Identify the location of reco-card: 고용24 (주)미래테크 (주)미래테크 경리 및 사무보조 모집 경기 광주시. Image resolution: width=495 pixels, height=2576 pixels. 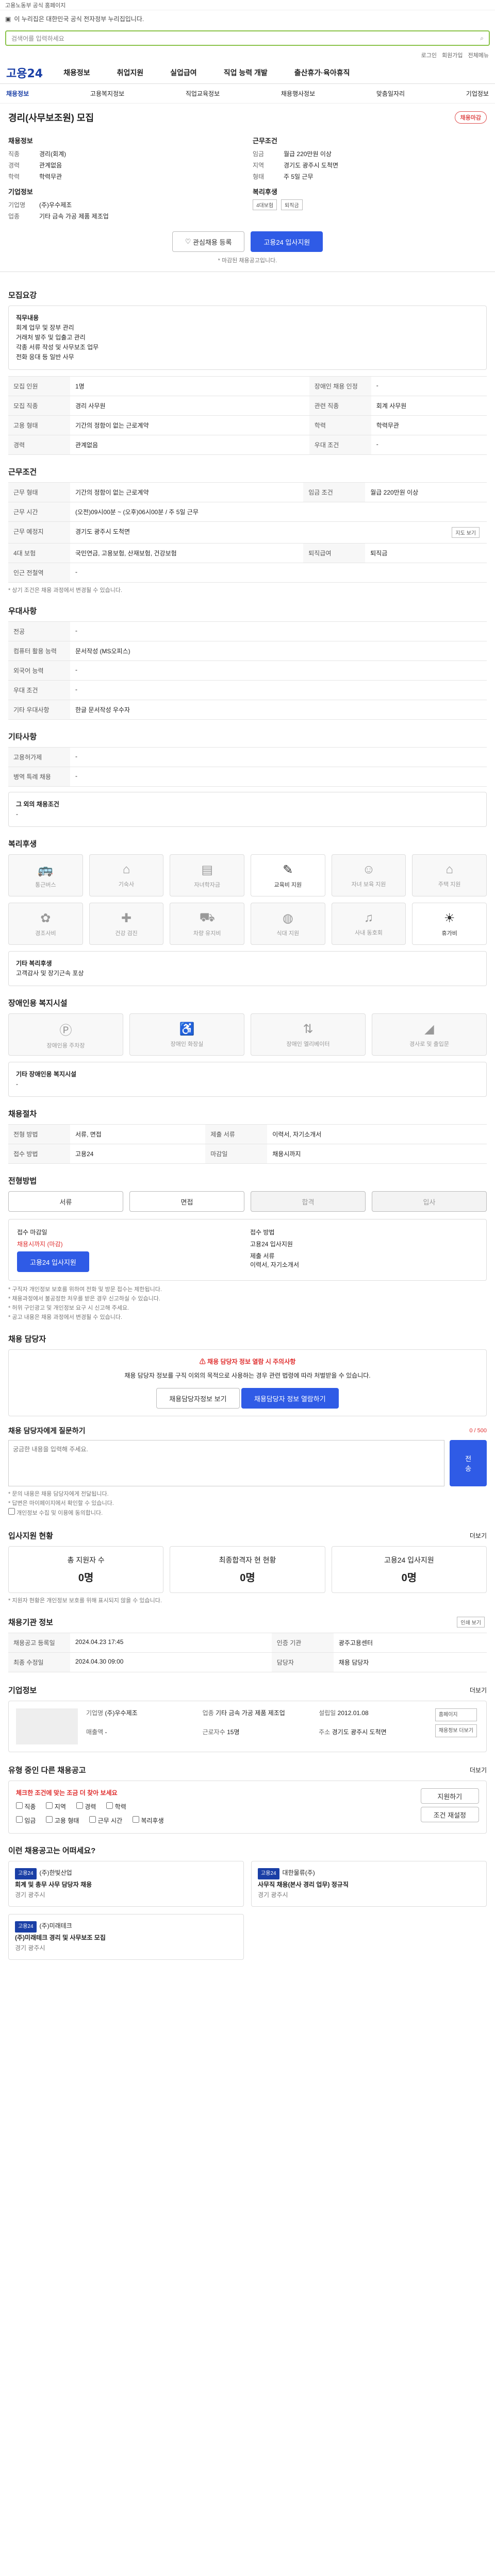
(126, 1937).